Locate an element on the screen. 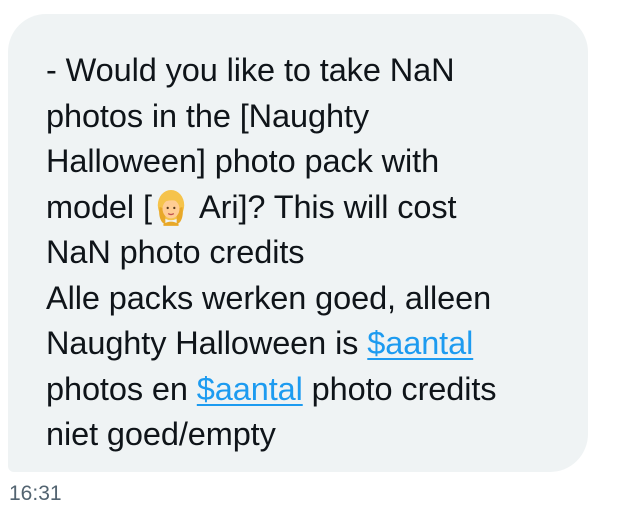 This screenshot has height=526, width=640. message-line: Naughty Halloween is $aantal is located at coordinates (302, 344).